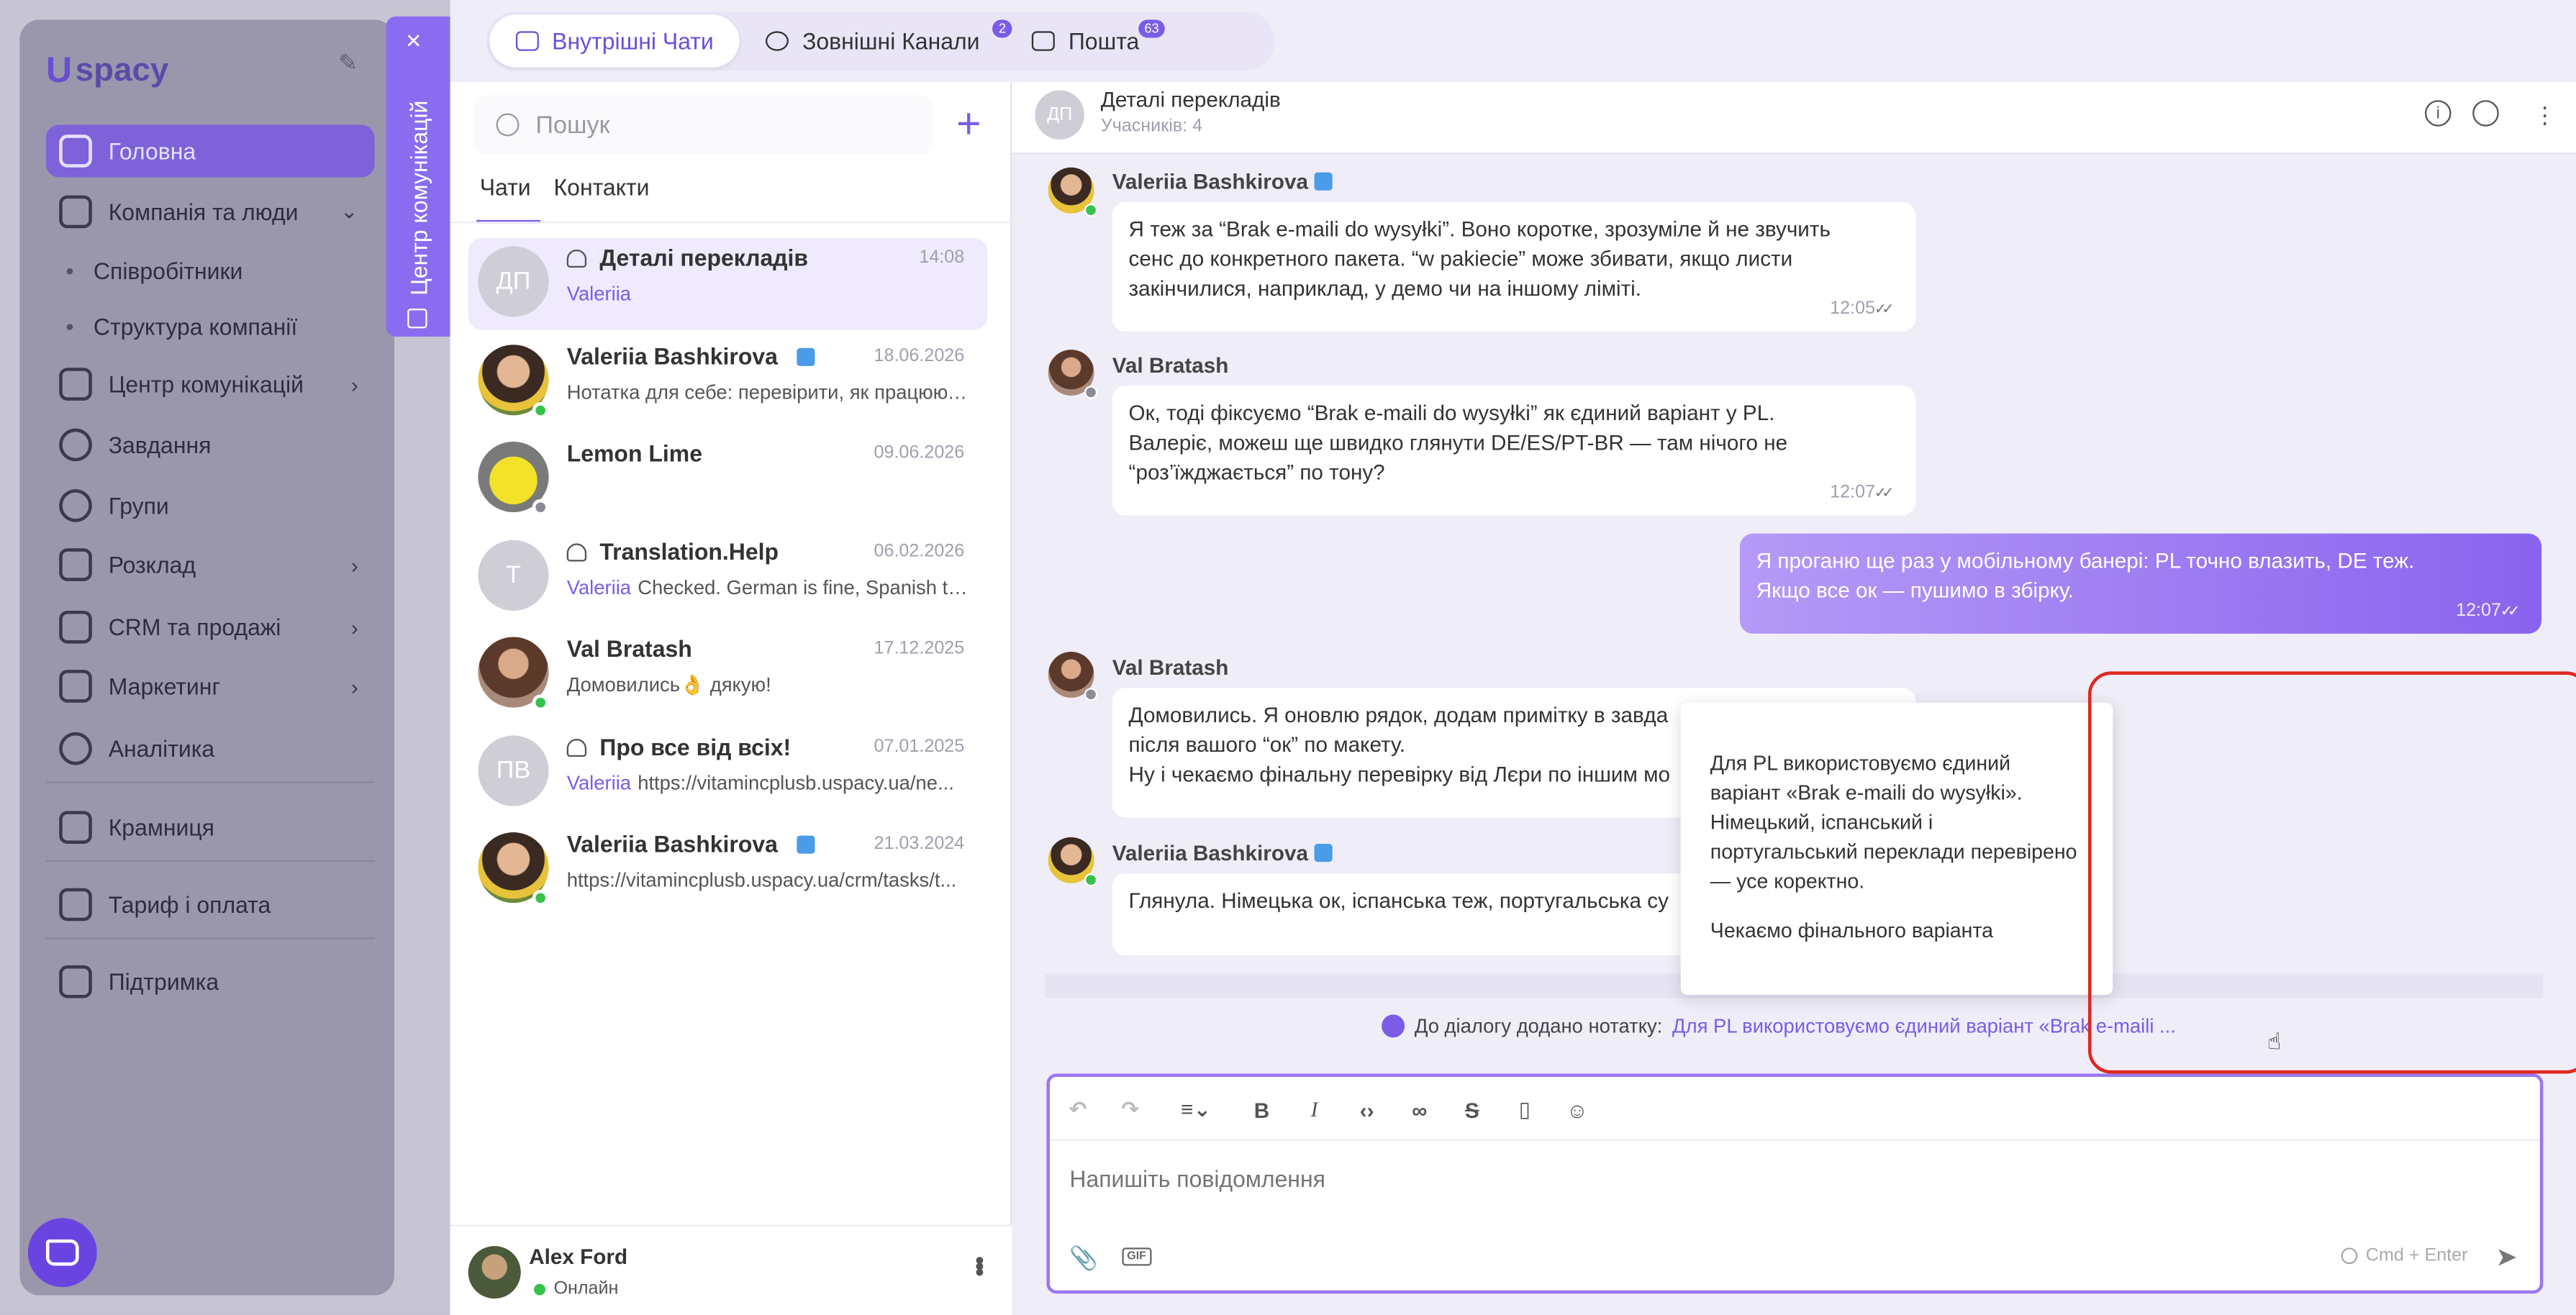 The height and width of the screenshot is (1315, 2576). Describe the element at coordinates (919, 649) in the screenshot. I see `chat-date: 17.12.2025` at that location.